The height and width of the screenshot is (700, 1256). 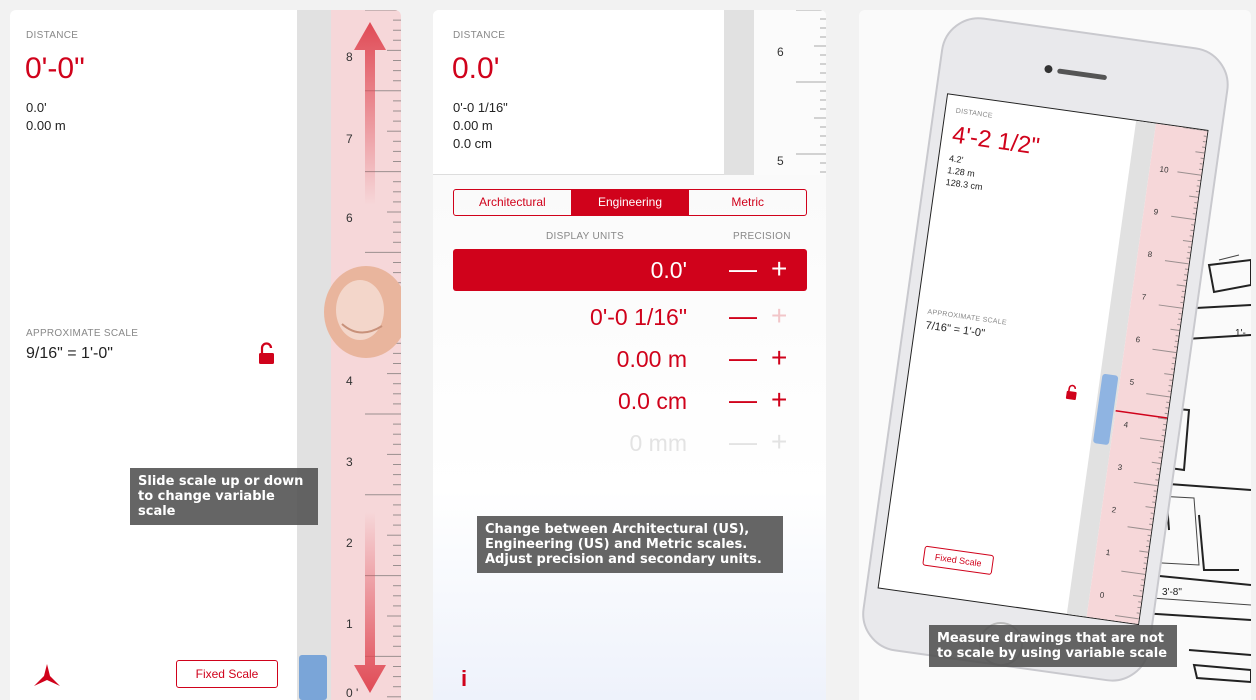 What do you see at coordinates (956, 159) in the screenshot?
I see `secondary-unit-1: 4.2'` at bounding box center [956, 159].